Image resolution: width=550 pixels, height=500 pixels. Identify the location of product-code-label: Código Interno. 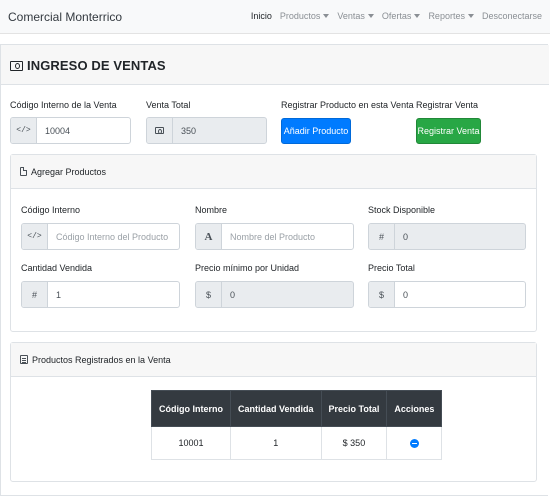
(51, 210).